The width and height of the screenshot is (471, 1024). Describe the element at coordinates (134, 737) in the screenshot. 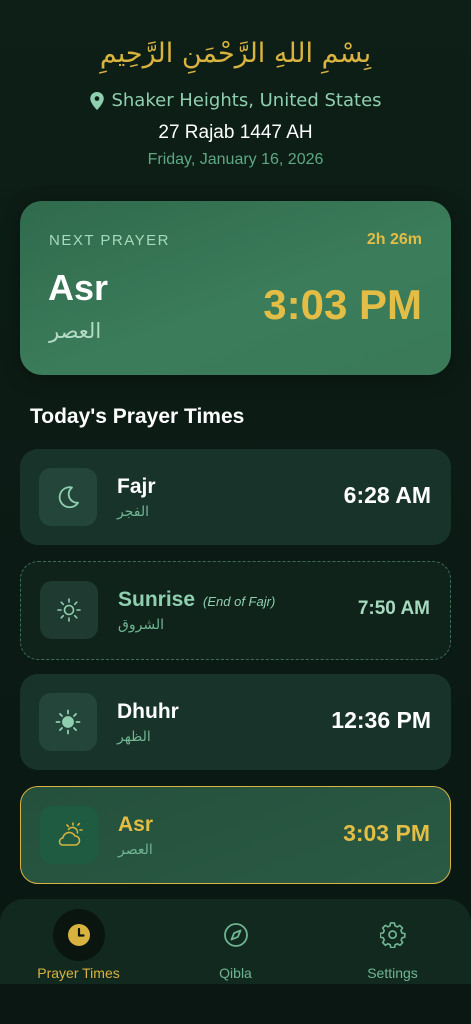

I see `prayer-arabic: الظهر` at that location.